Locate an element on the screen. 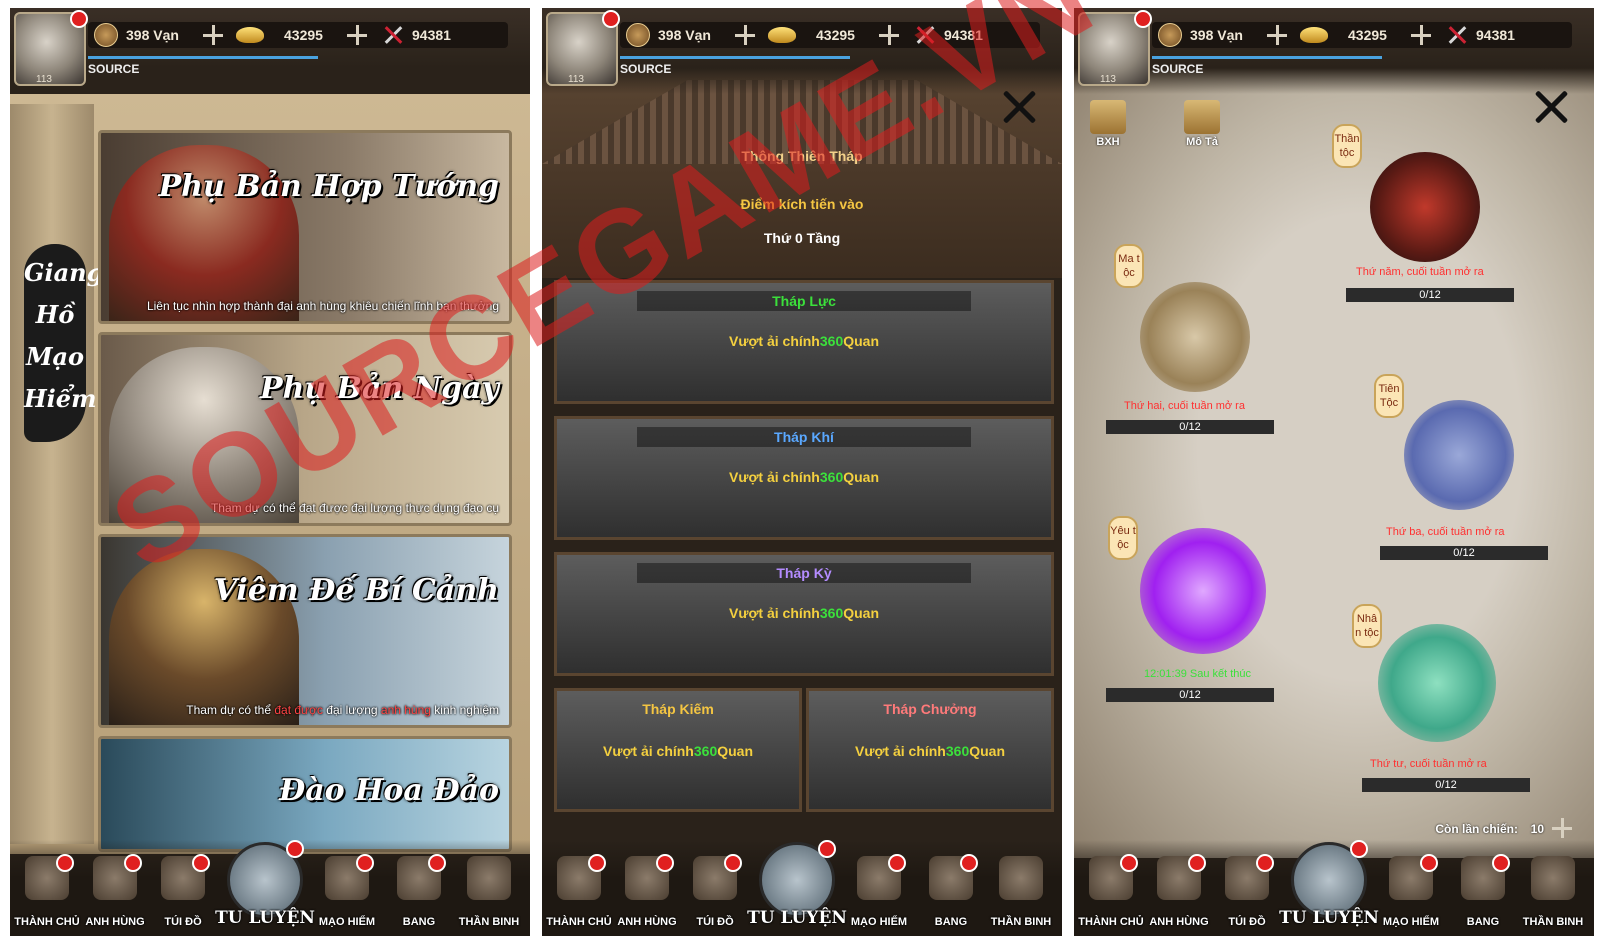 The width and height of the screenshot is (1600, 944). tower-floor-khi: Tháp Khí Vượt ải chính360Quan is located at coordinates (804, 478).